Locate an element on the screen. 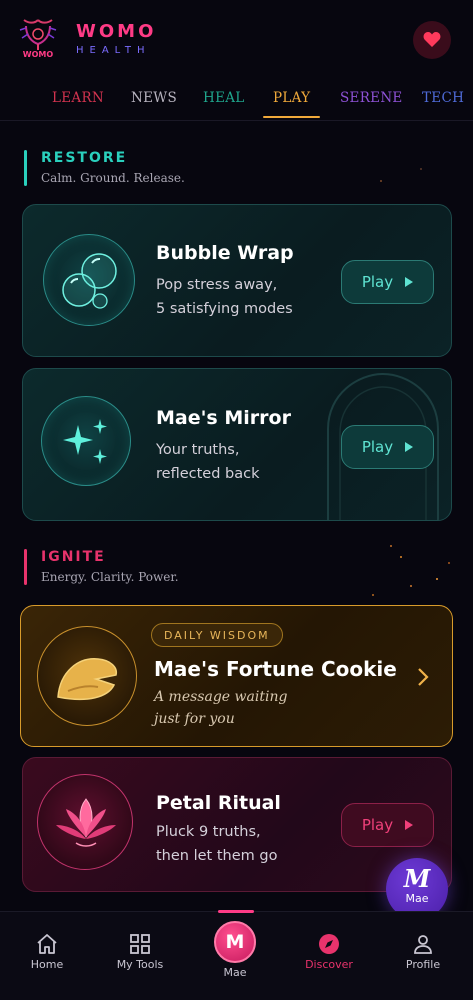 Image resolution: width=473 pixels, height=1000 pixels. svg-text: WOMO is located at coordinates (38, 54).